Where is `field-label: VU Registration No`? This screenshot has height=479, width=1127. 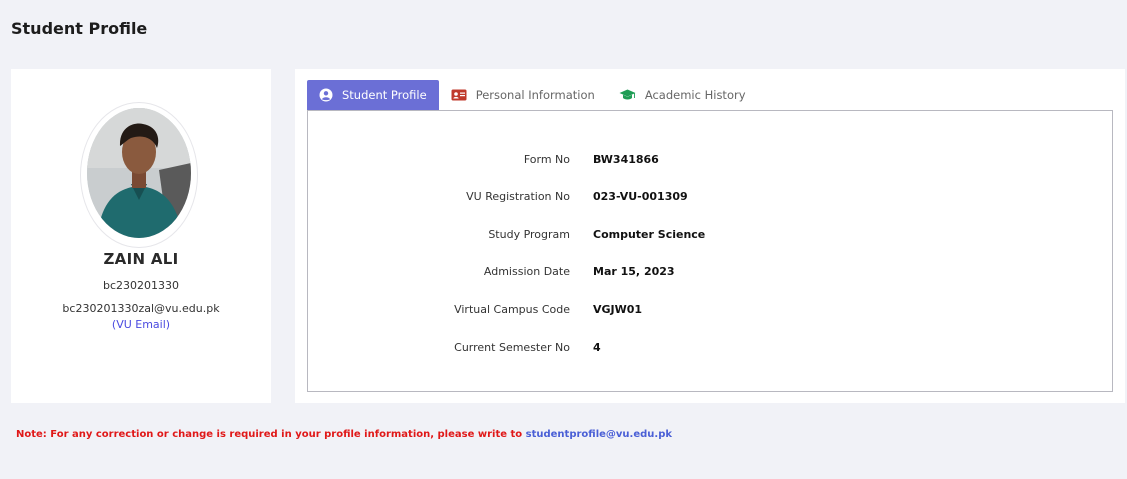 field-label: VU Registration No is located at coordinates (518, 196).